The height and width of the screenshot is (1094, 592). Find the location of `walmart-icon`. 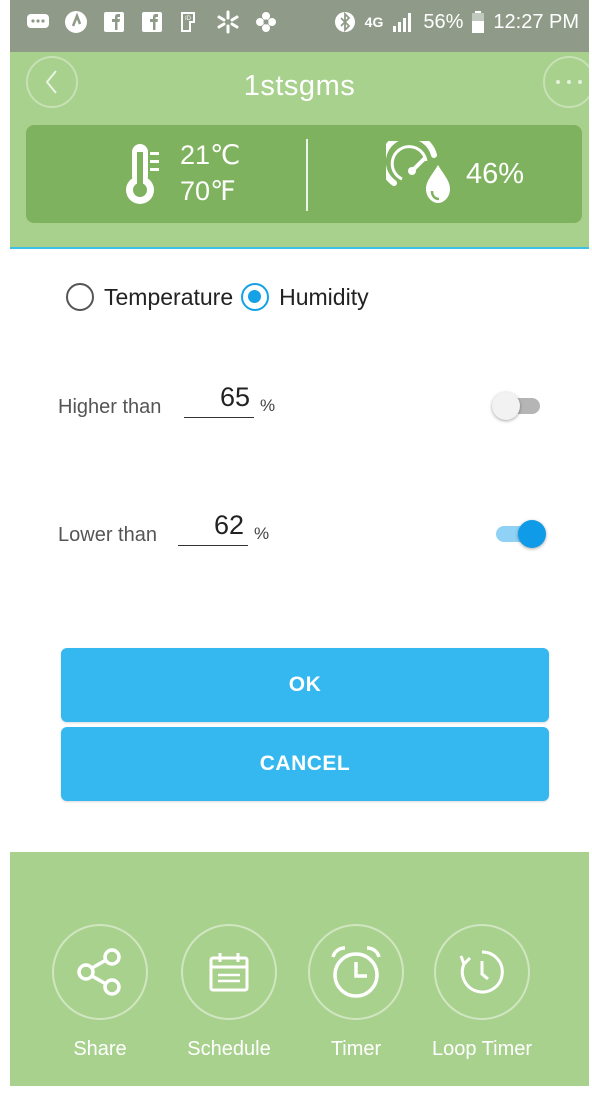

walmart-icon is located at coordinates (228, 22).